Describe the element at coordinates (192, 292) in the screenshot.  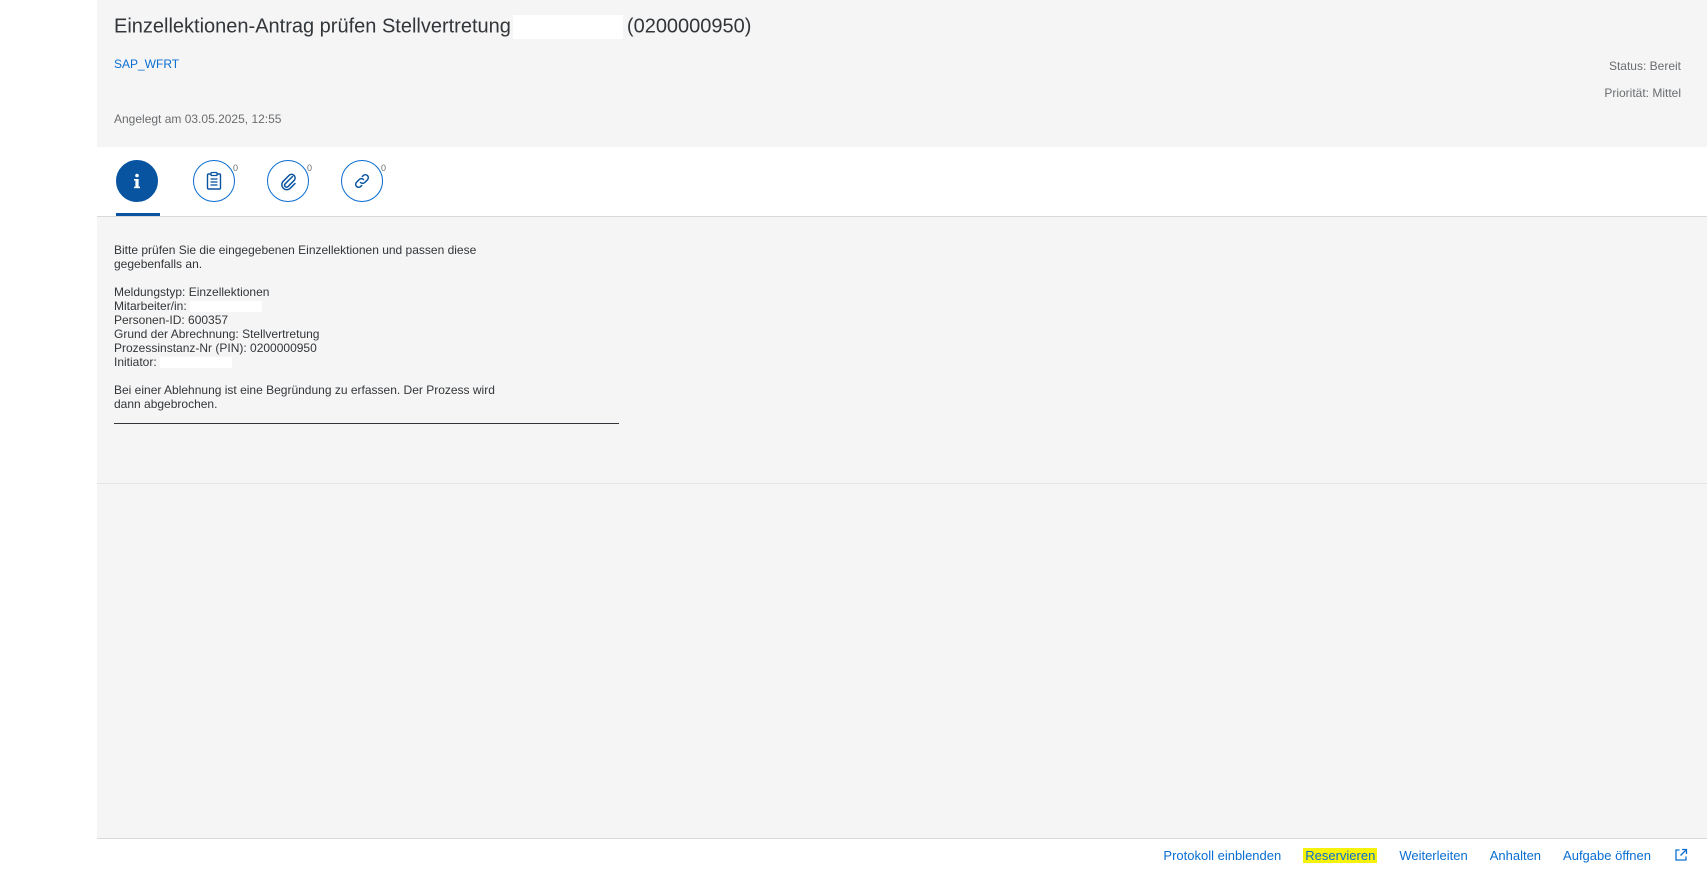
I see `detail-meldungstyp: Meldungstyp: Einzellektionen` at that location.